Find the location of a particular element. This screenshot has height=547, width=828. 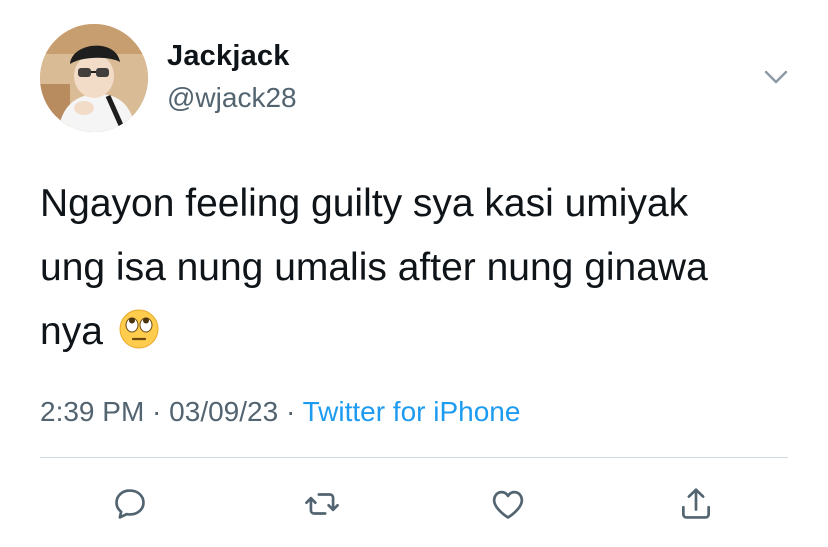

display-name: Jackjack is located at coordinates (228, 56).